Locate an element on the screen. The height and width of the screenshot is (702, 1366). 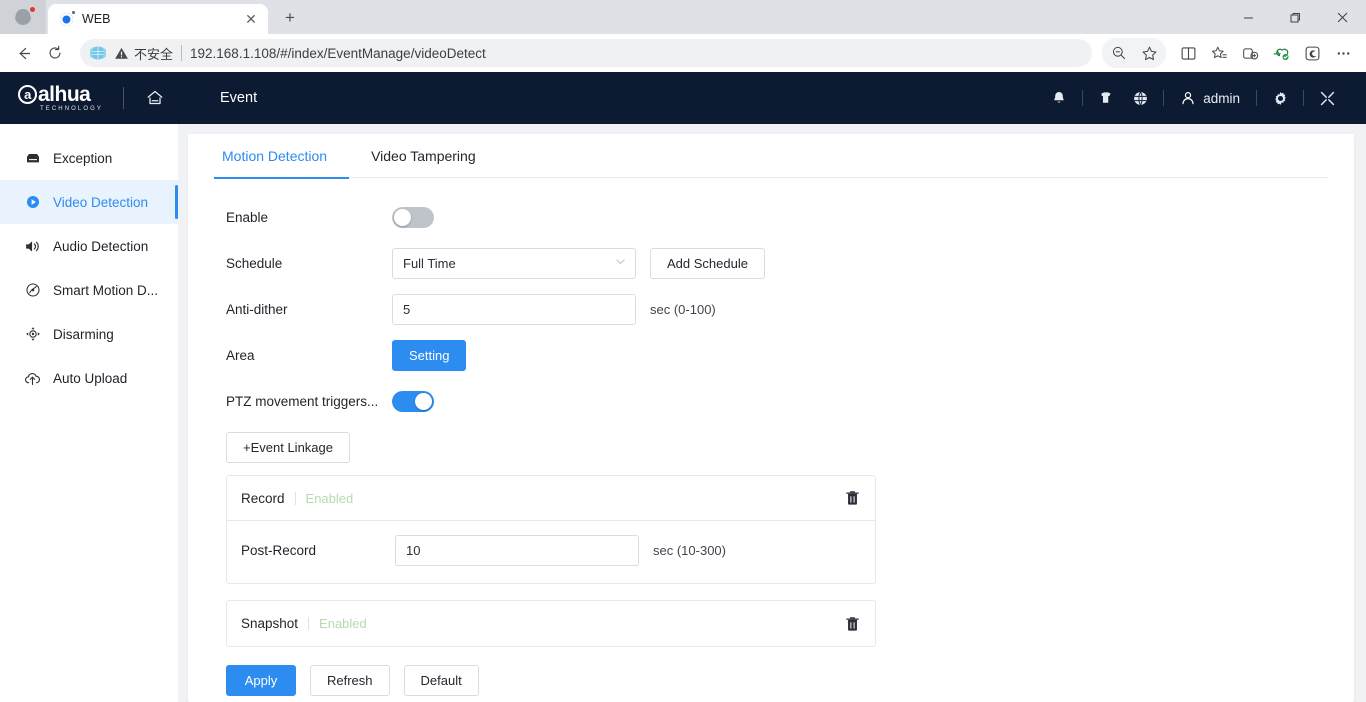
maximize-restore-button is located at coordinates (1295, 17).